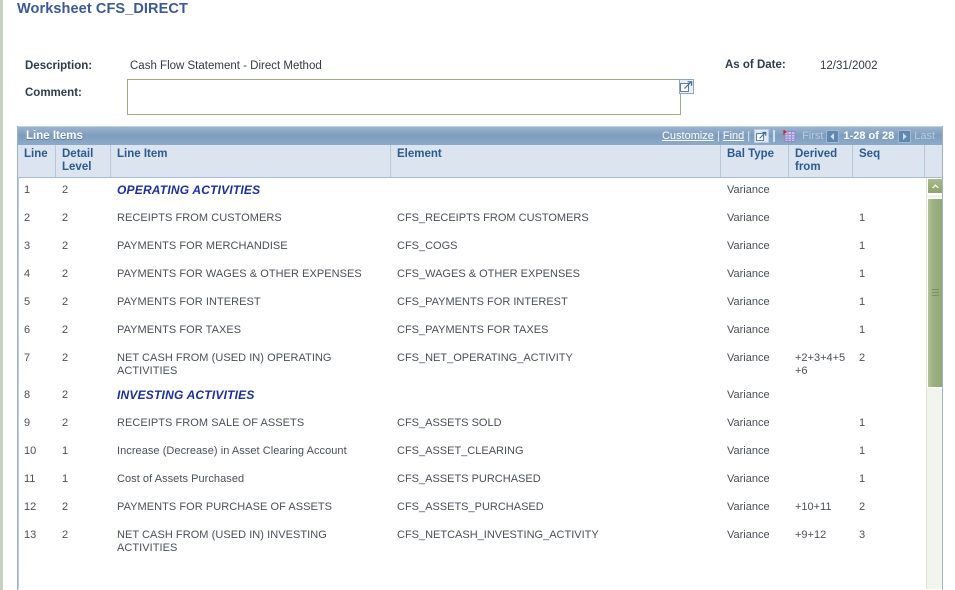  What do you see at coordinates (821, 161) in the screenshot?
I see `column-header-derived-from: Derived from` at bounding box center [821, 161].